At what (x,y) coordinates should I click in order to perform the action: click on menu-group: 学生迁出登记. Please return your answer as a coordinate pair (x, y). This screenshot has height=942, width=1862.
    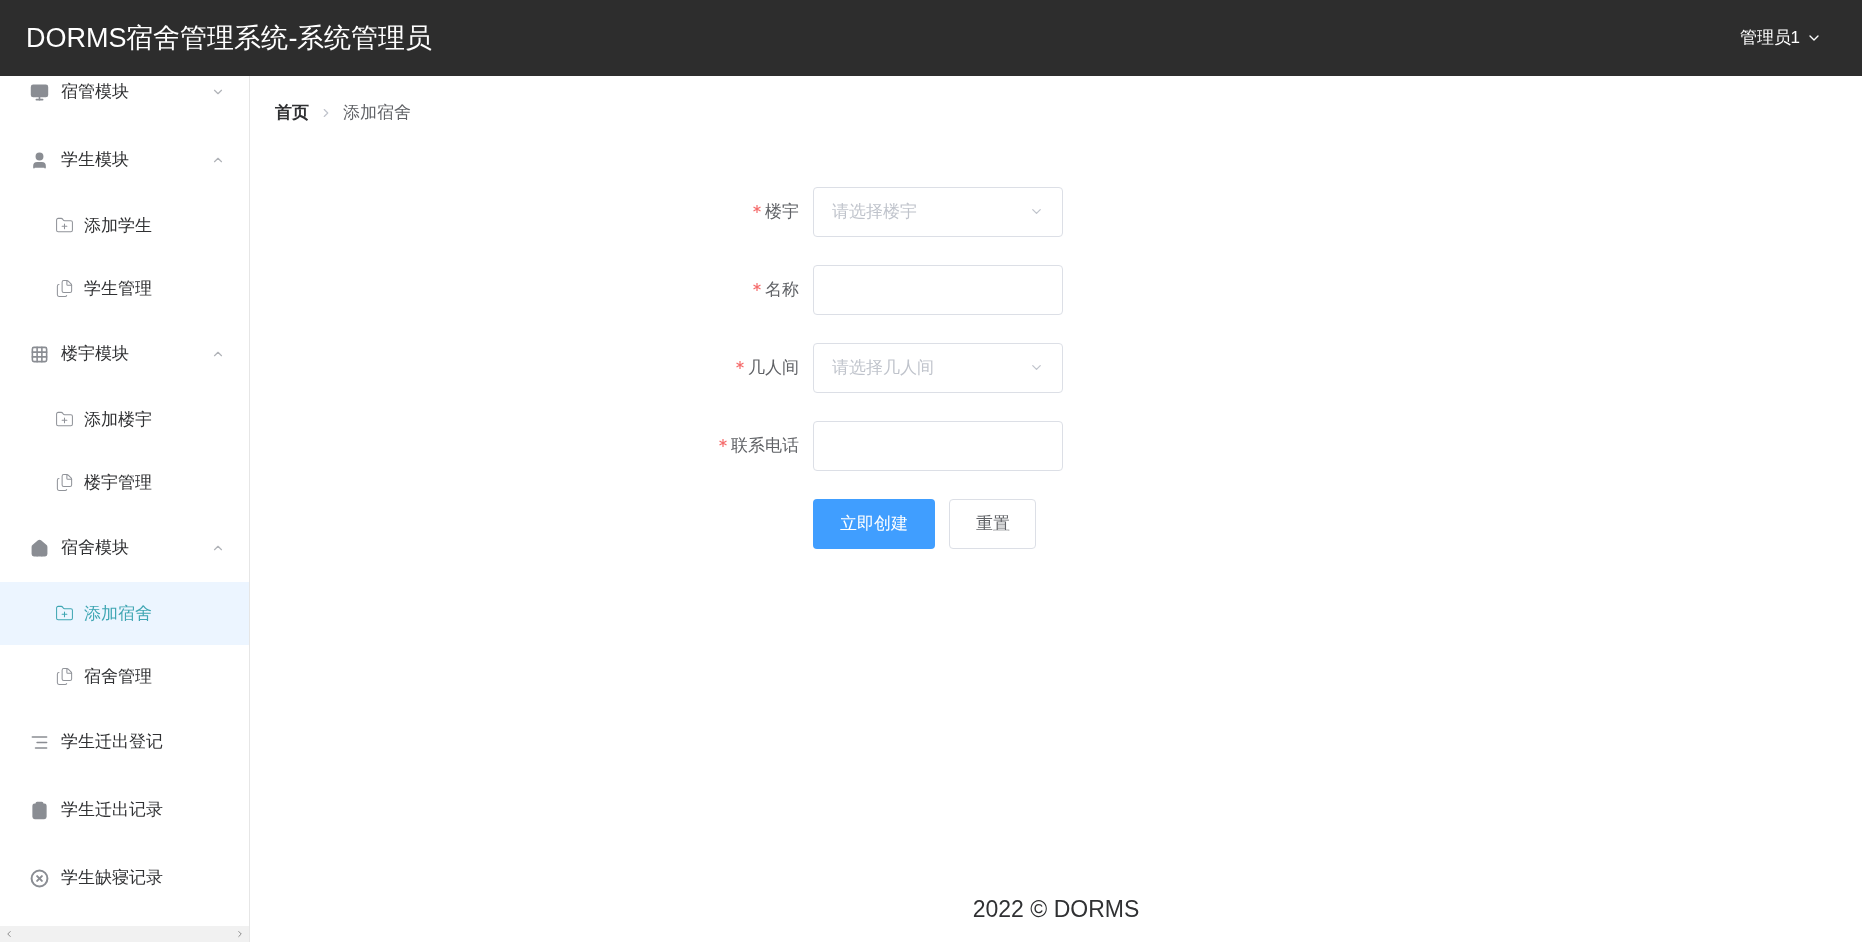
    Looking at the image, I should click on (124, 742).